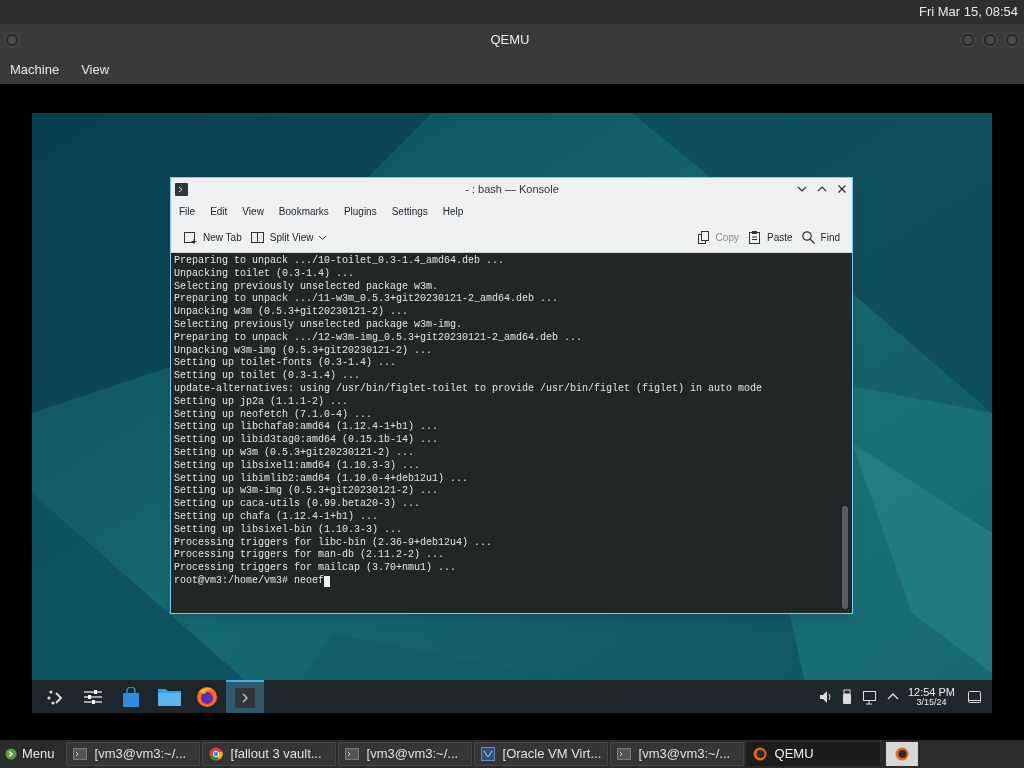 This screenshot has height=768, width=1024. I want to click on menu-item: Plugins, so click(360, 211).